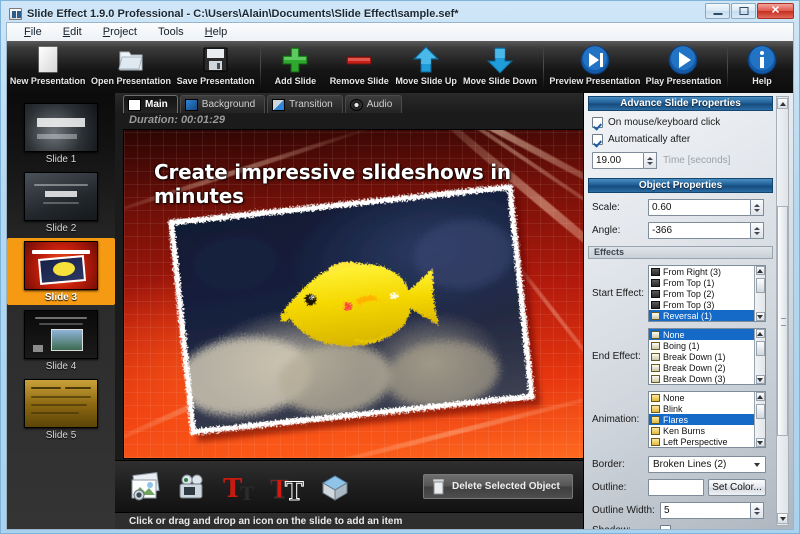 This screenshot has width=800, height=534. I want to click on list-item-selected: Flares, so click(707, 419).